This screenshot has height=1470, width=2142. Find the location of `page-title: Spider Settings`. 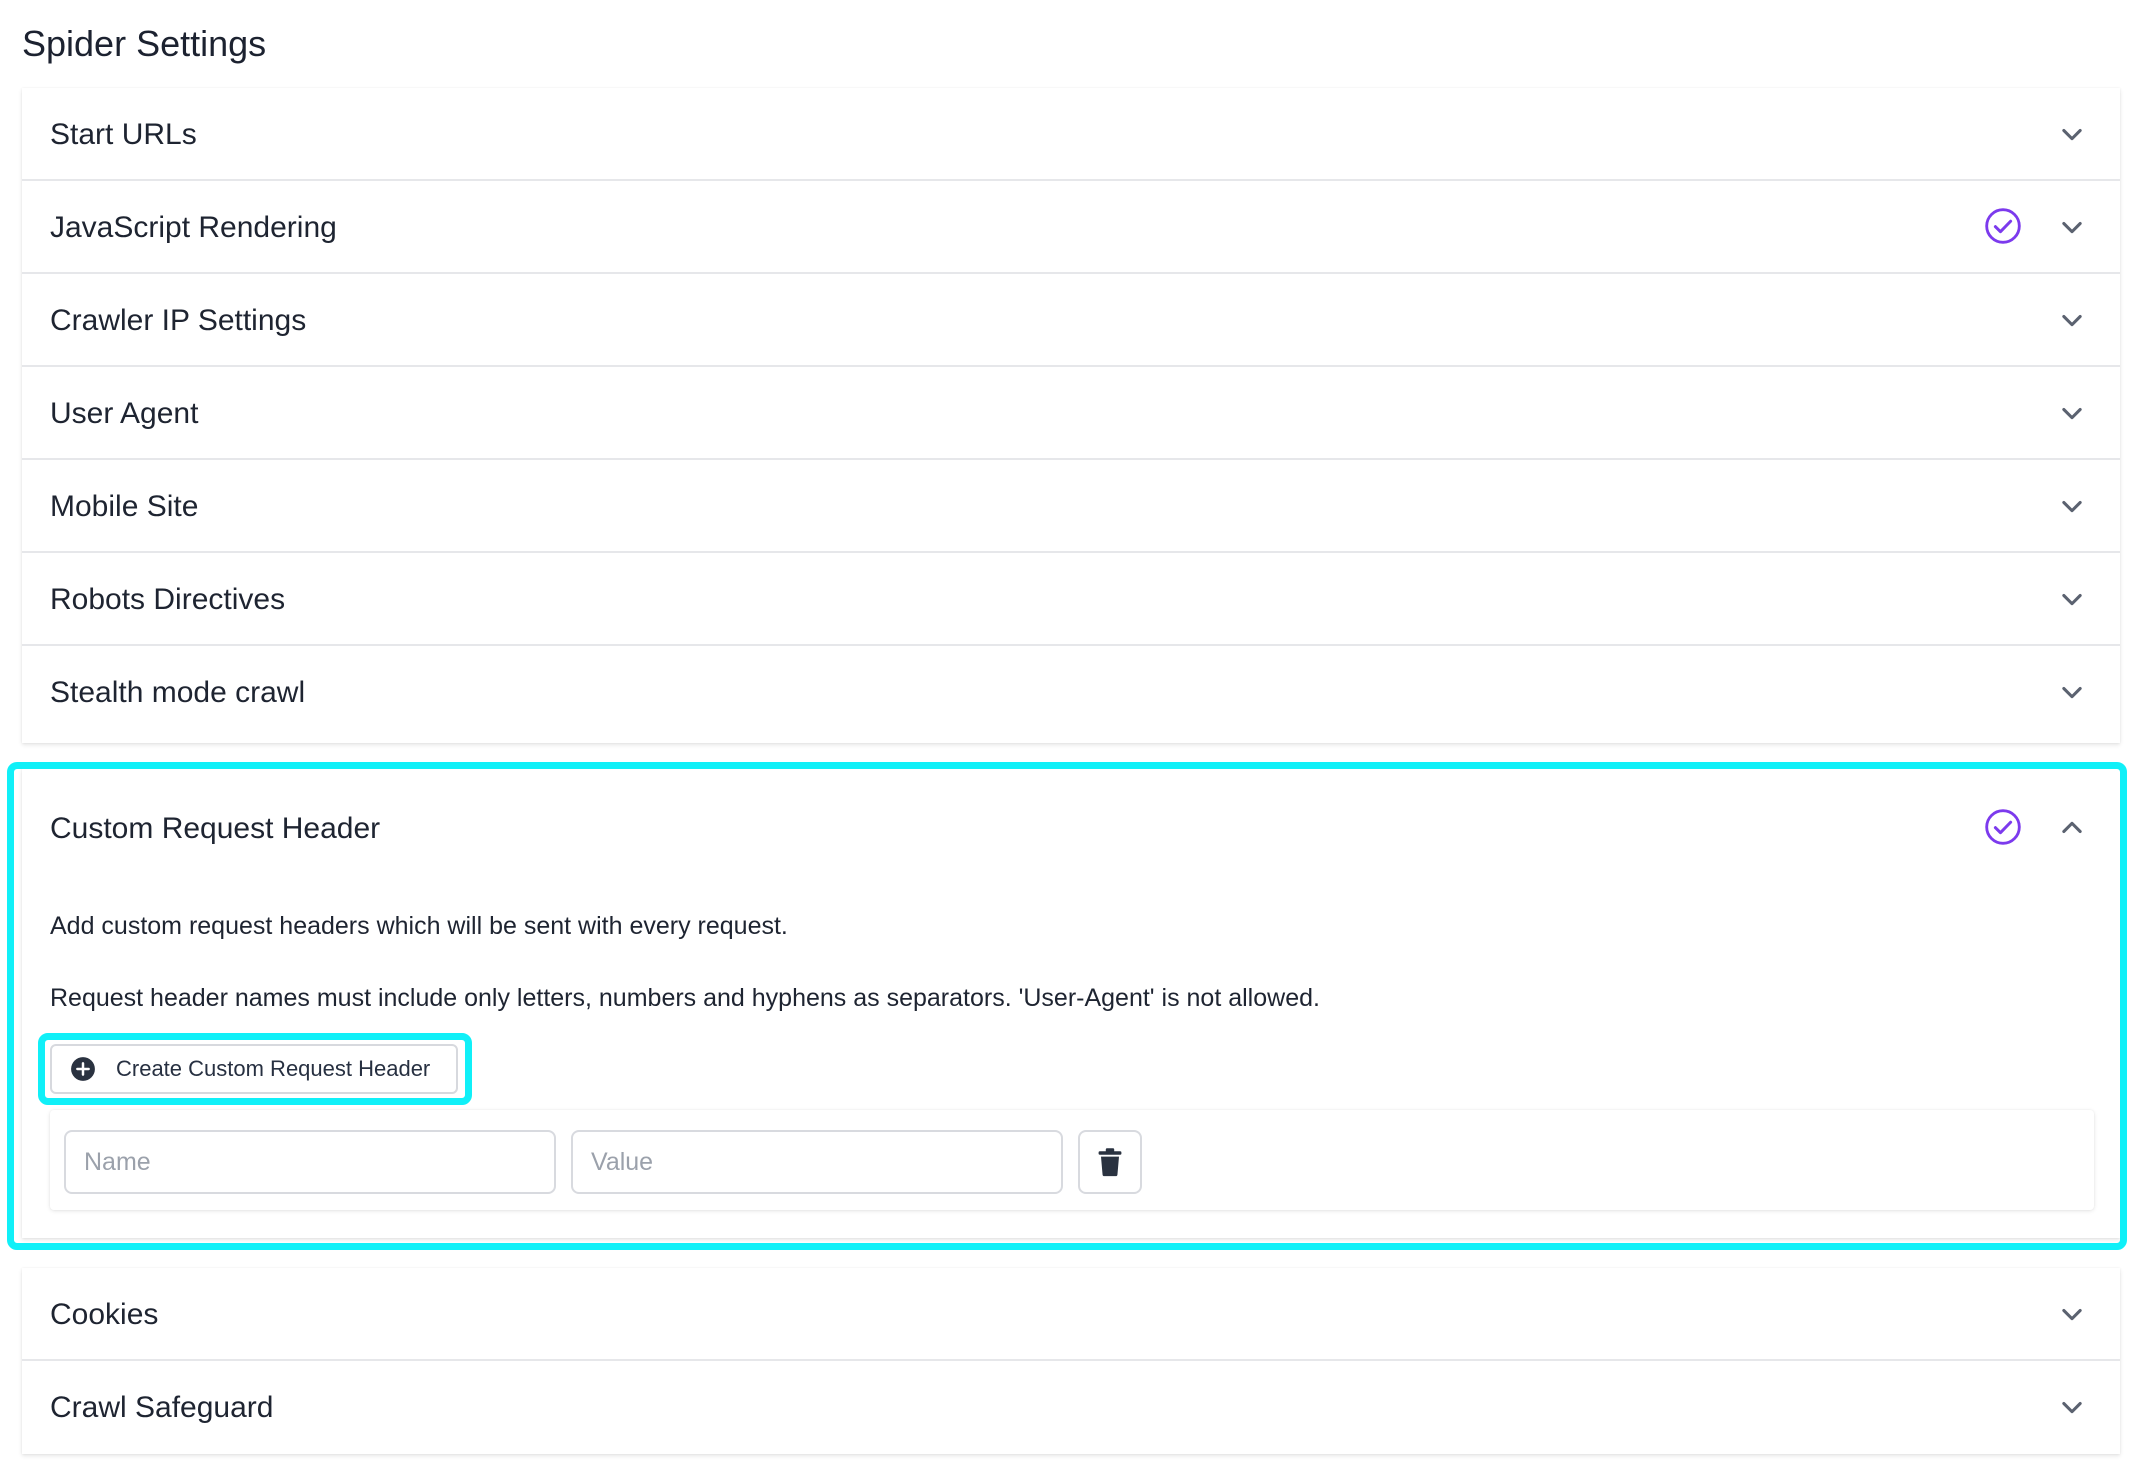

page-title: Spider Settings is located at coordinates (144, 43).